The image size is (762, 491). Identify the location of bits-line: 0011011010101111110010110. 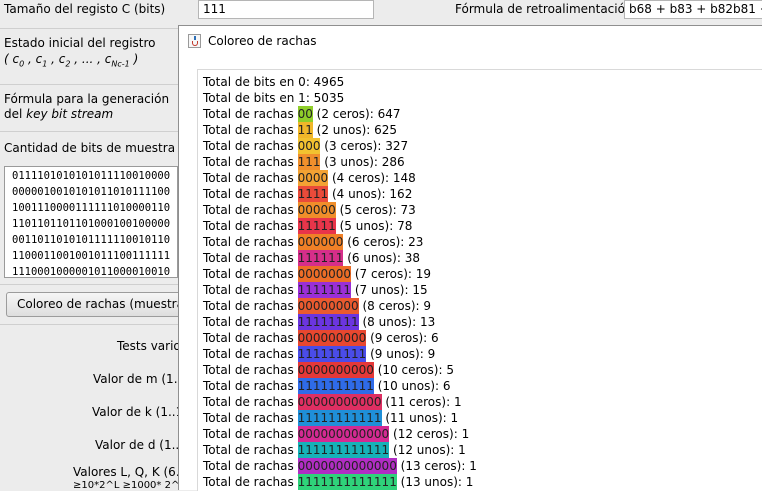
(91, 240).